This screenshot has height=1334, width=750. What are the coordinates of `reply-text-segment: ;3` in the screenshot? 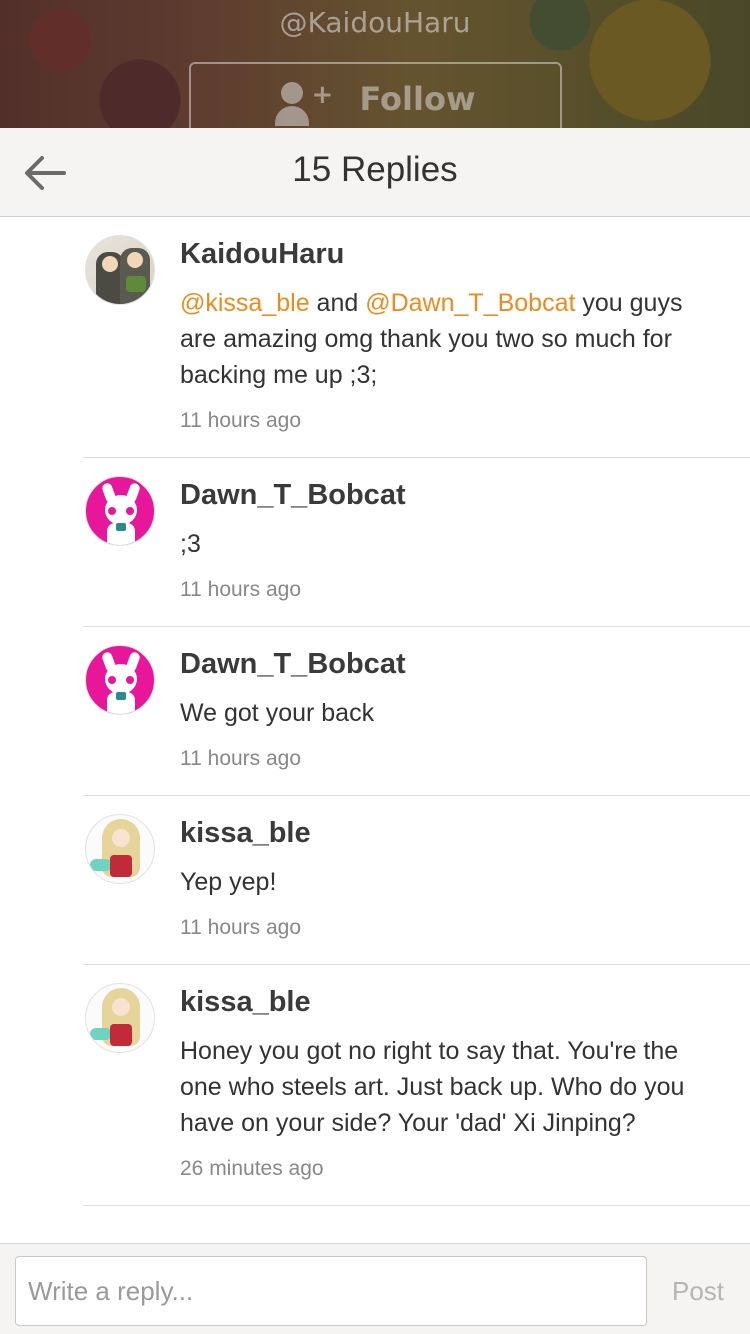 It's located at (190, 544).